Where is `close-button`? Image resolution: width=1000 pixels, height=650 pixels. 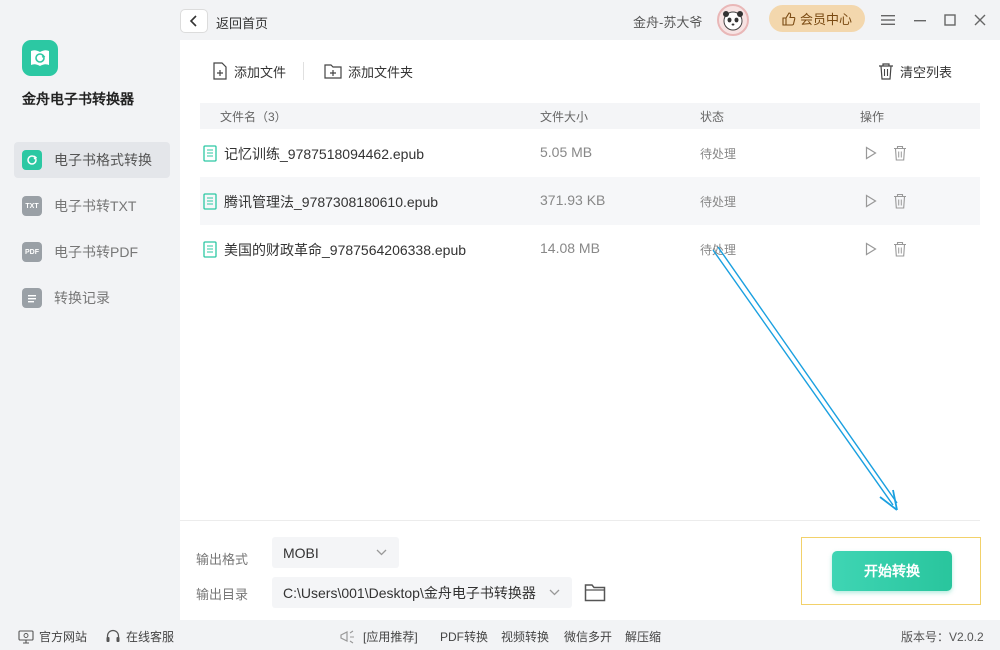 close-button is located at coordinates (980, 20).